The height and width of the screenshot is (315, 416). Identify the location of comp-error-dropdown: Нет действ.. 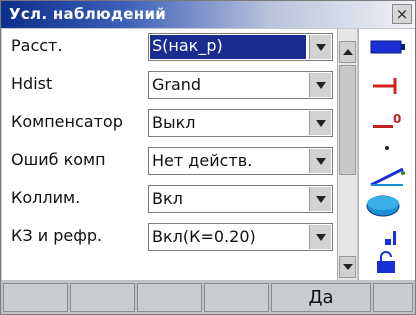
(240, 161).